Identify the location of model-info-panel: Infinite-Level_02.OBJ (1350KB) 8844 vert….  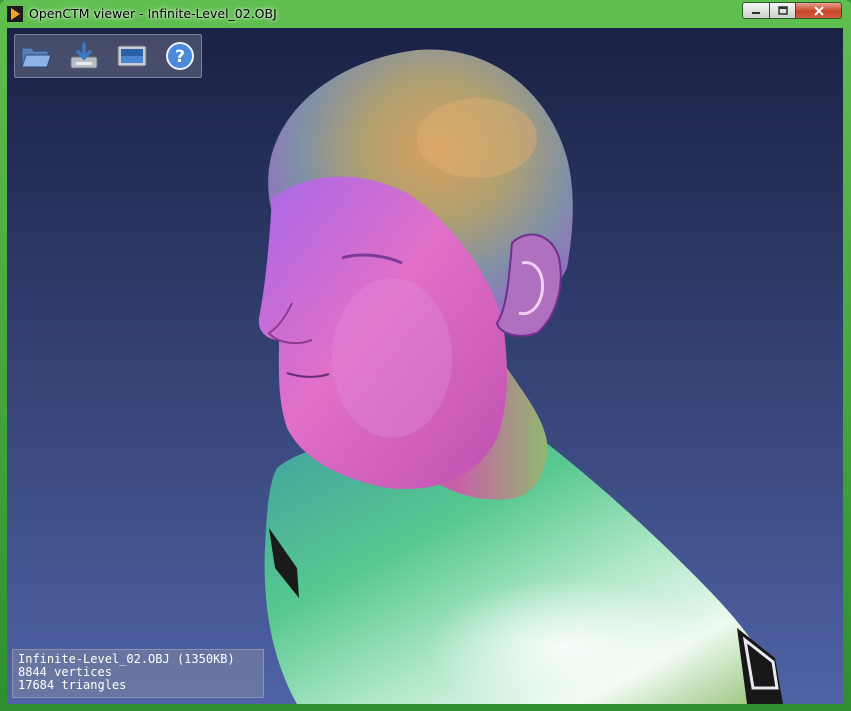
(138, 673).